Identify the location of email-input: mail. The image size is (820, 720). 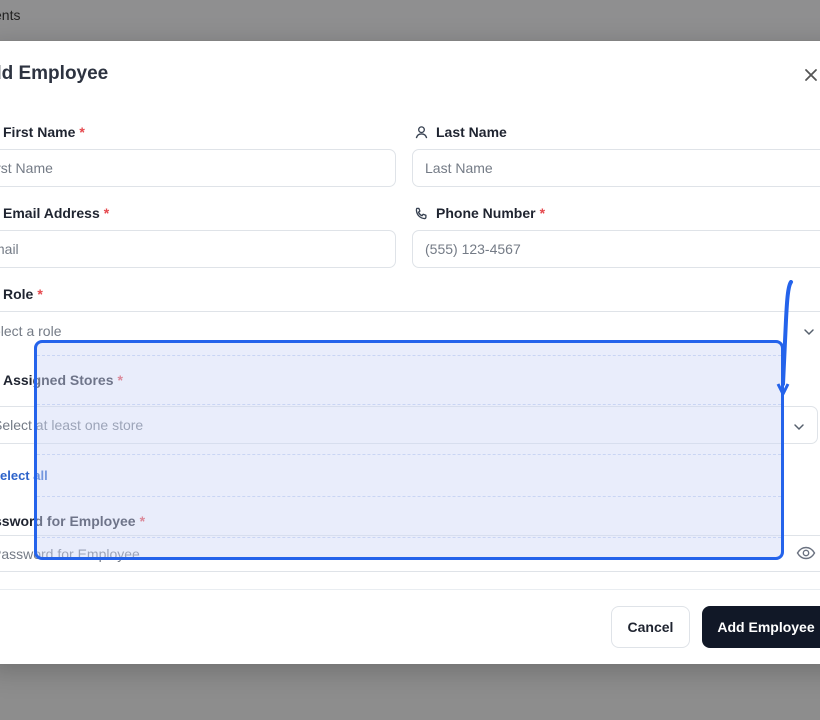
(198, 249).